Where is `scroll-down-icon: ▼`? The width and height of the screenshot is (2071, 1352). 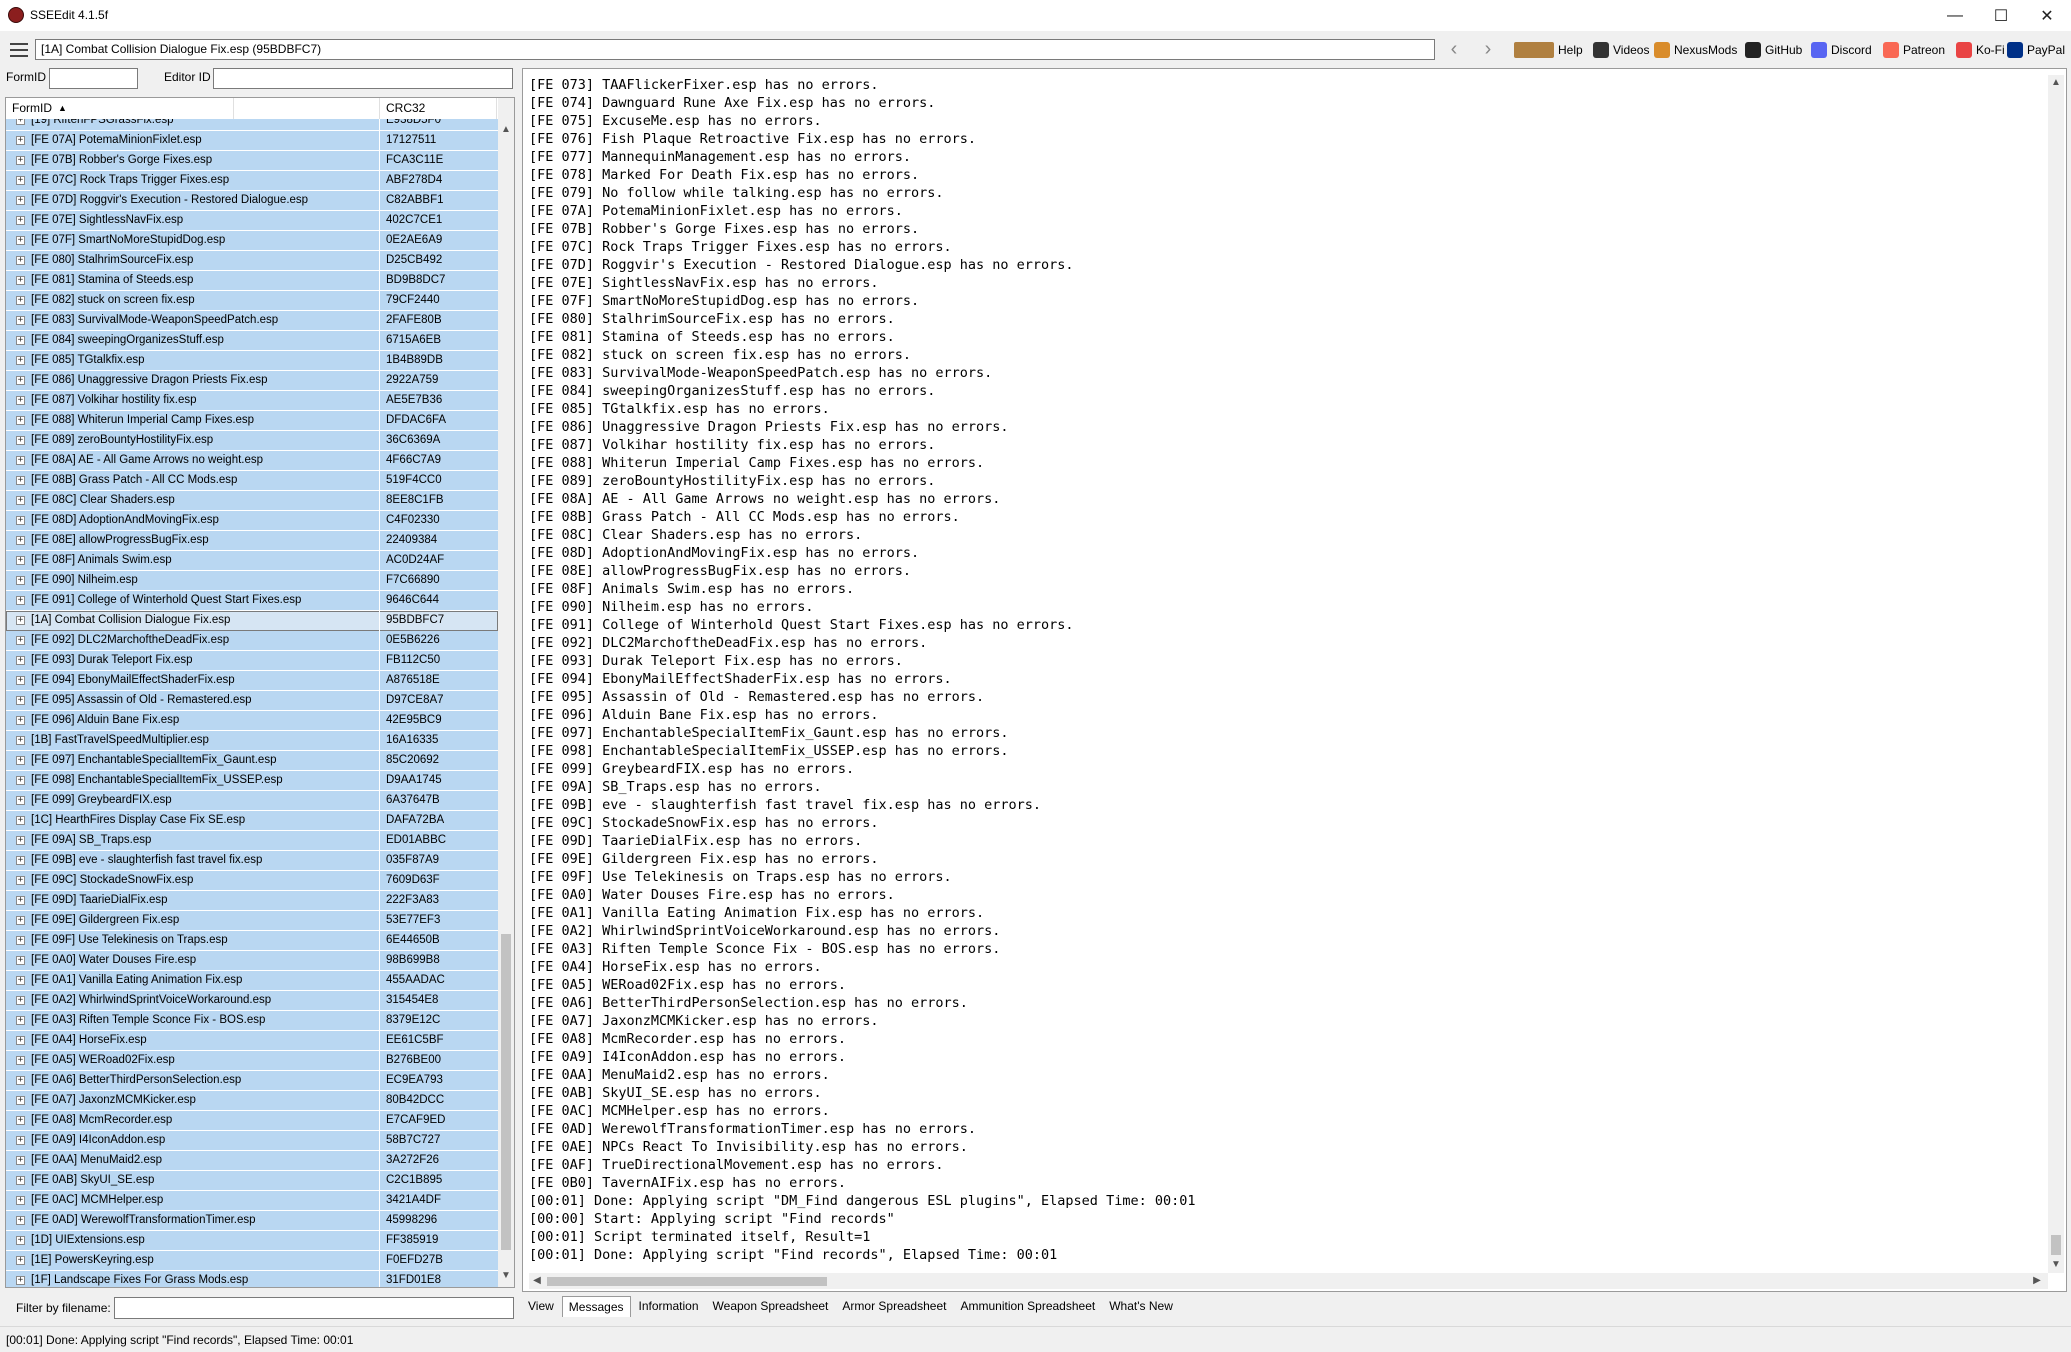
scroll-down-icon: ▼ is located at coordinates (506, 1276).